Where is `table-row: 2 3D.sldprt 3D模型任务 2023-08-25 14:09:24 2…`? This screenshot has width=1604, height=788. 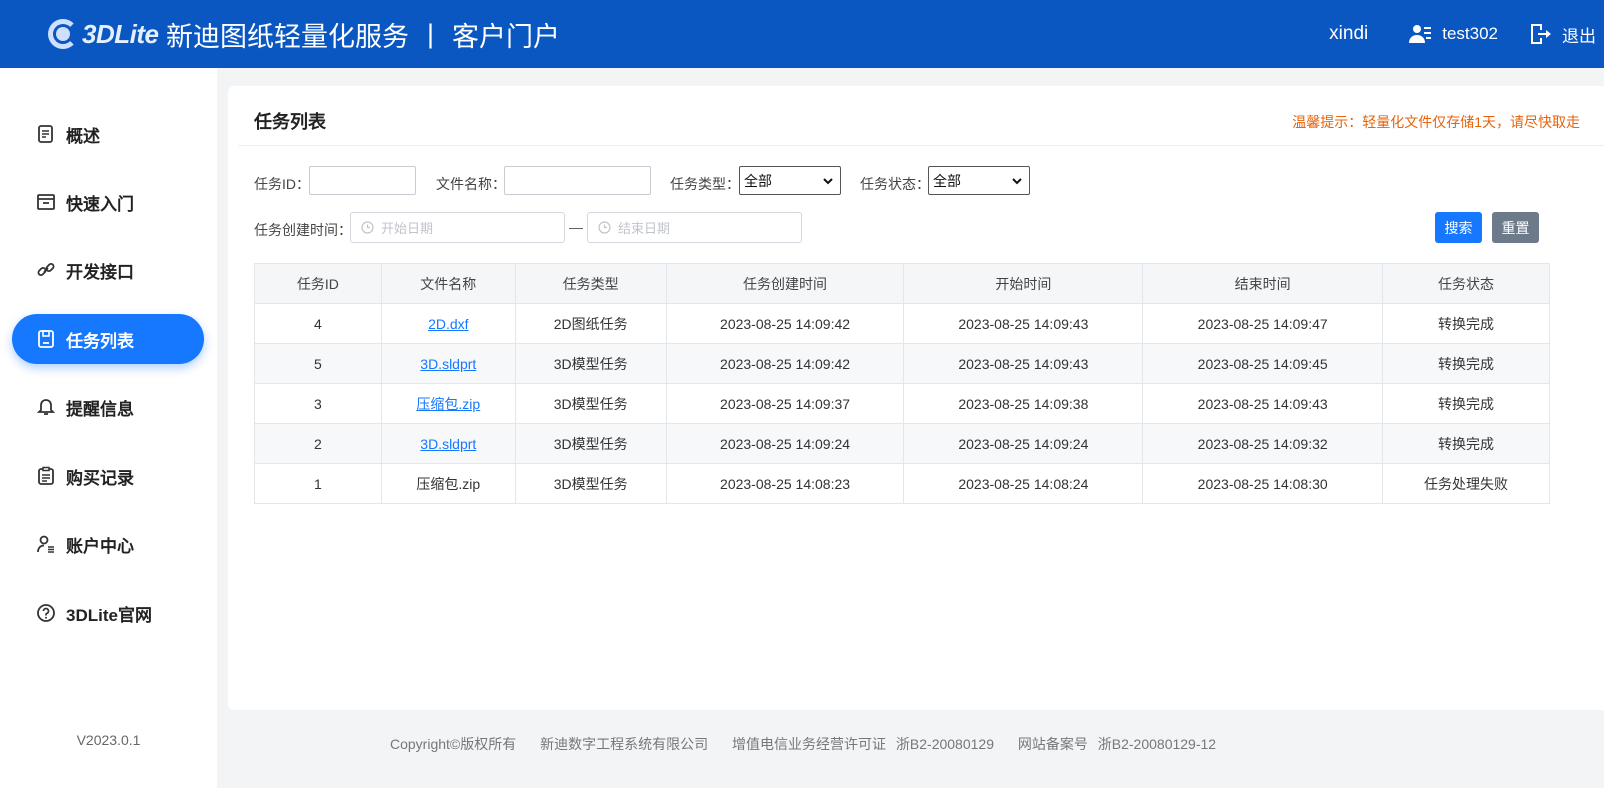
table-row: 2 3D.sldprt 3D模型任务 2023-08-25 14:09:24 2… is located at coordinates (902, 443).